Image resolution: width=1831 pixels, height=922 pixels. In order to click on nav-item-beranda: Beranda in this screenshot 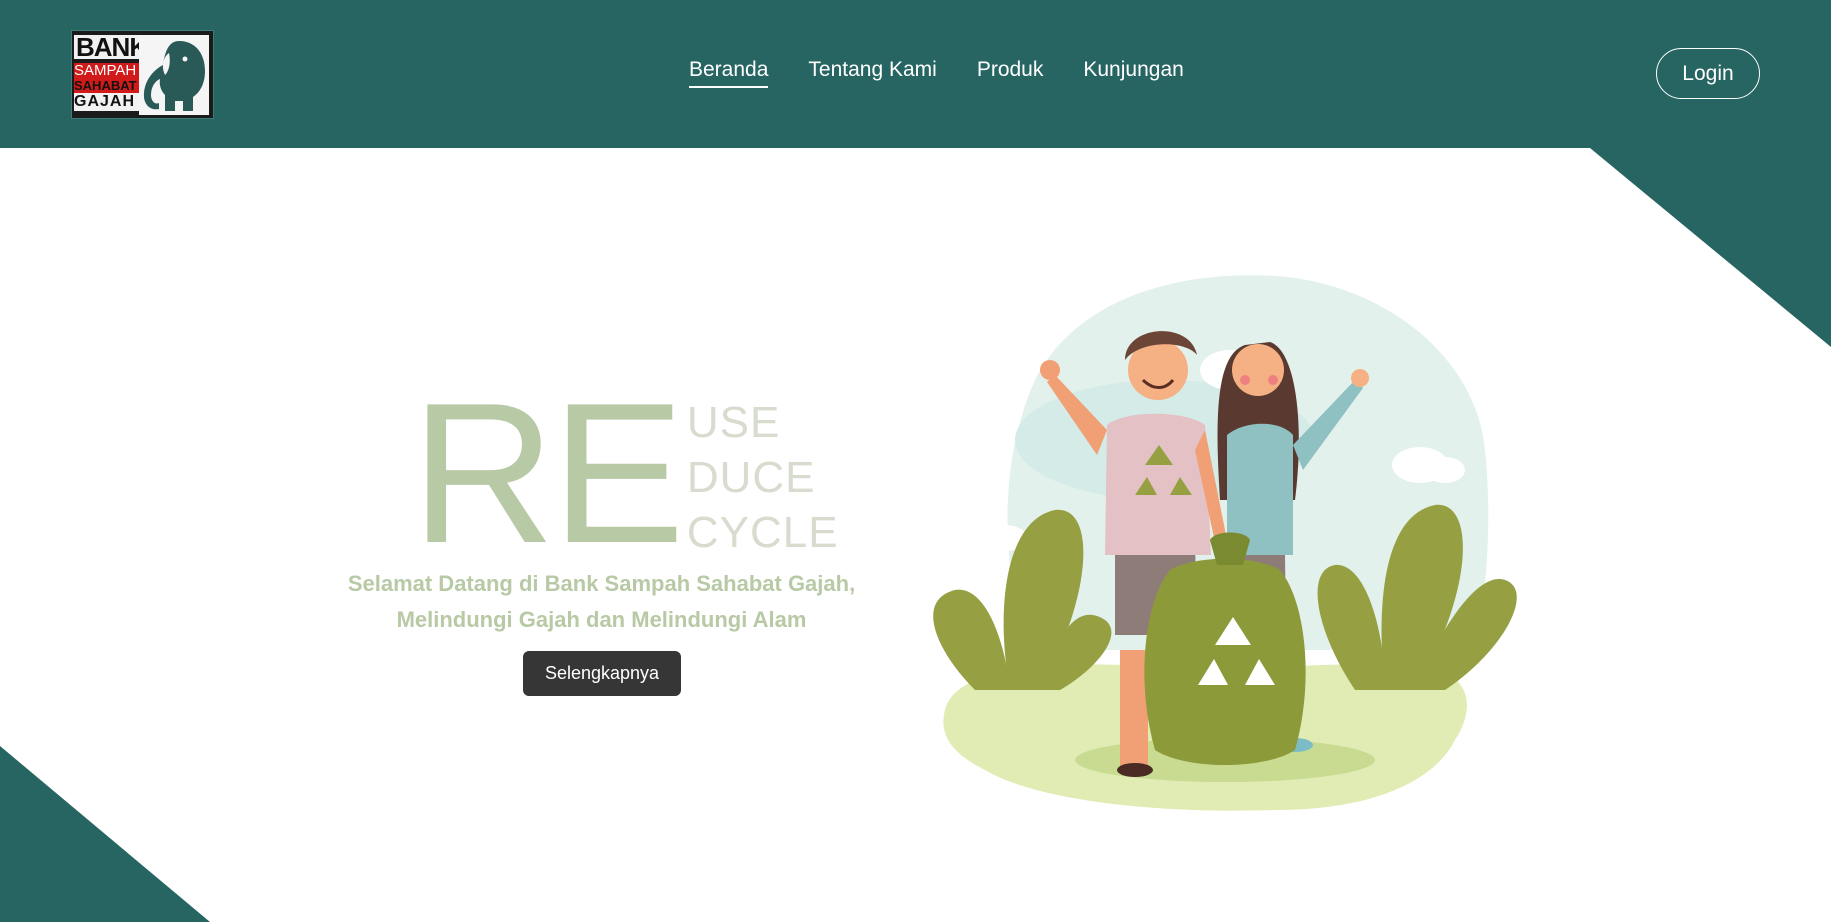, I will do `click(729, 73)`.